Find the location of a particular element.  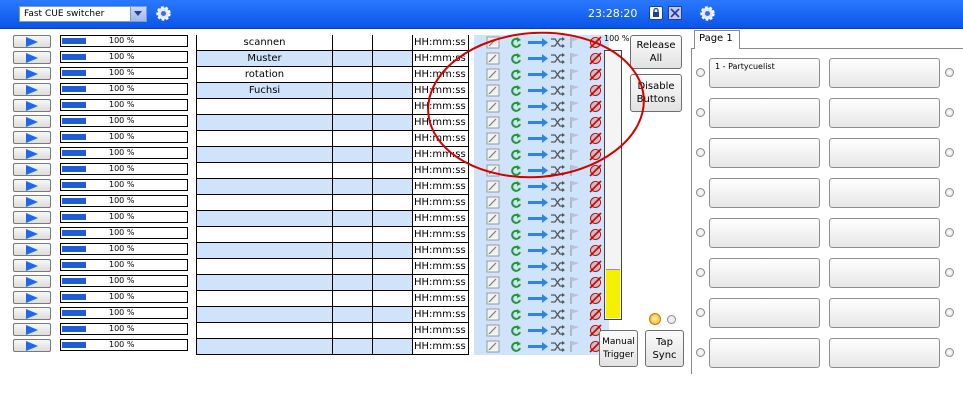

cue-name-cell: rotation is located at coordinates (264, 75).